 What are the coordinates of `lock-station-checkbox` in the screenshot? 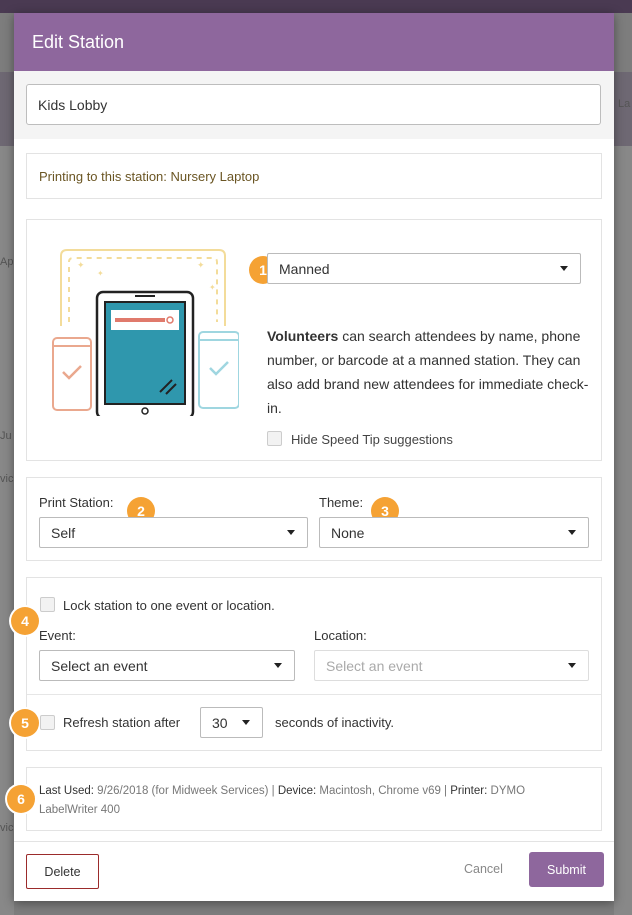 It's located at (47, 604).